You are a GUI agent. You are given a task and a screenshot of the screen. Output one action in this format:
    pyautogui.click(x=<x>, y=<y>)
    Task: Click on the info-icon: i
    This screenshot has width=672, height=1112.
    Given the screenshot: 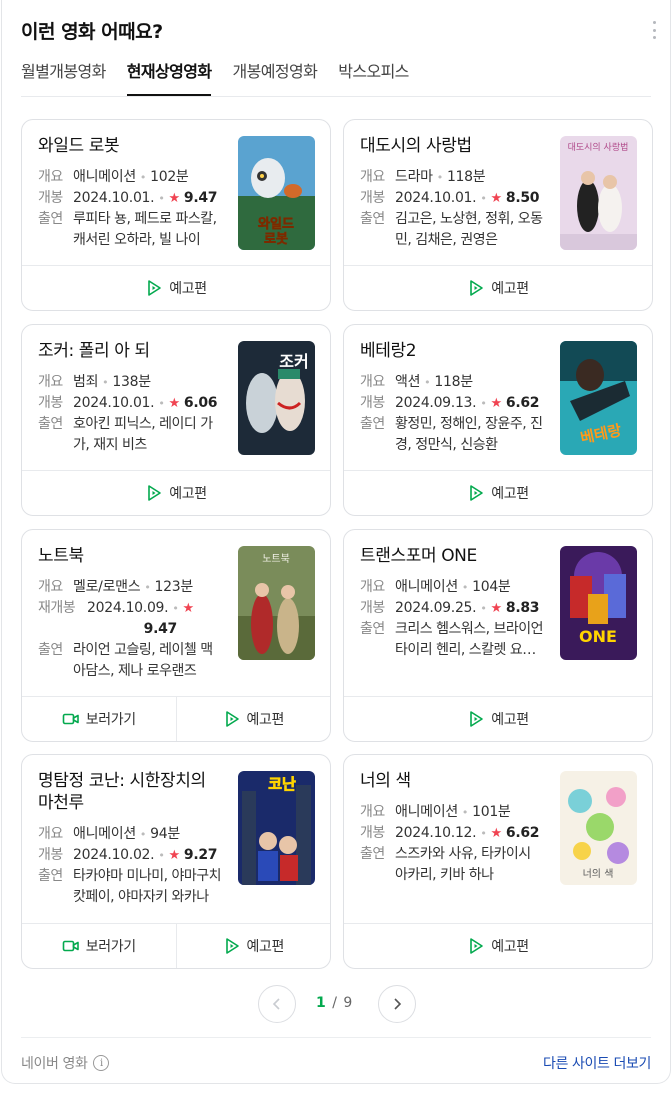 What is the action you would take?
    pyautogui.click(x=101, y=1063)
    